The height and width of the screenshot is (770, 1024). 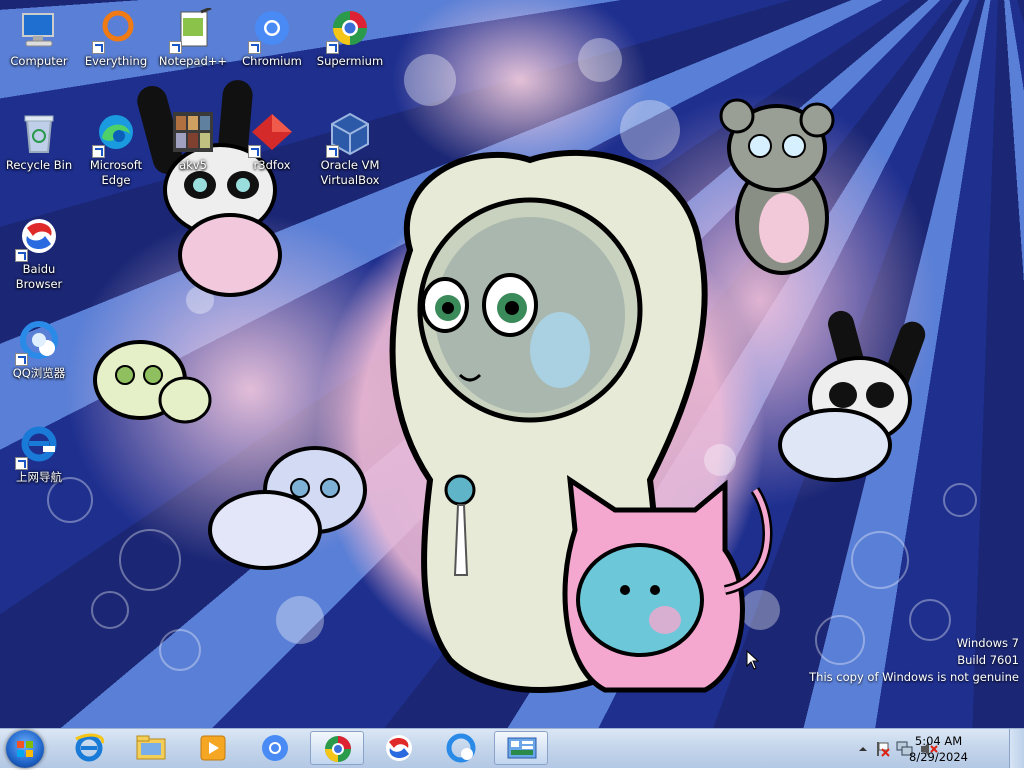 I want to click on desktop-icon-ie-navigation: 上网导航, so click(x=39, y=454).